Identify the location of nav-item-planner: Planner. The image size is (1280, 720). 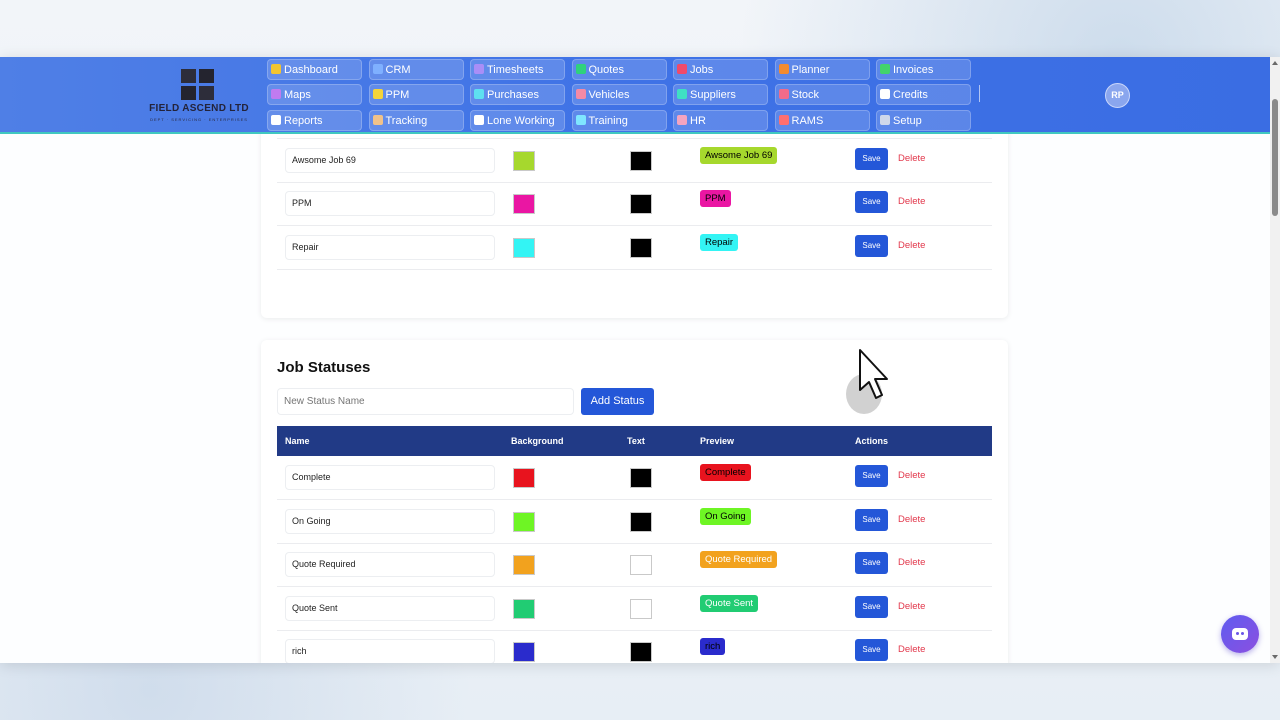
(822, 69).